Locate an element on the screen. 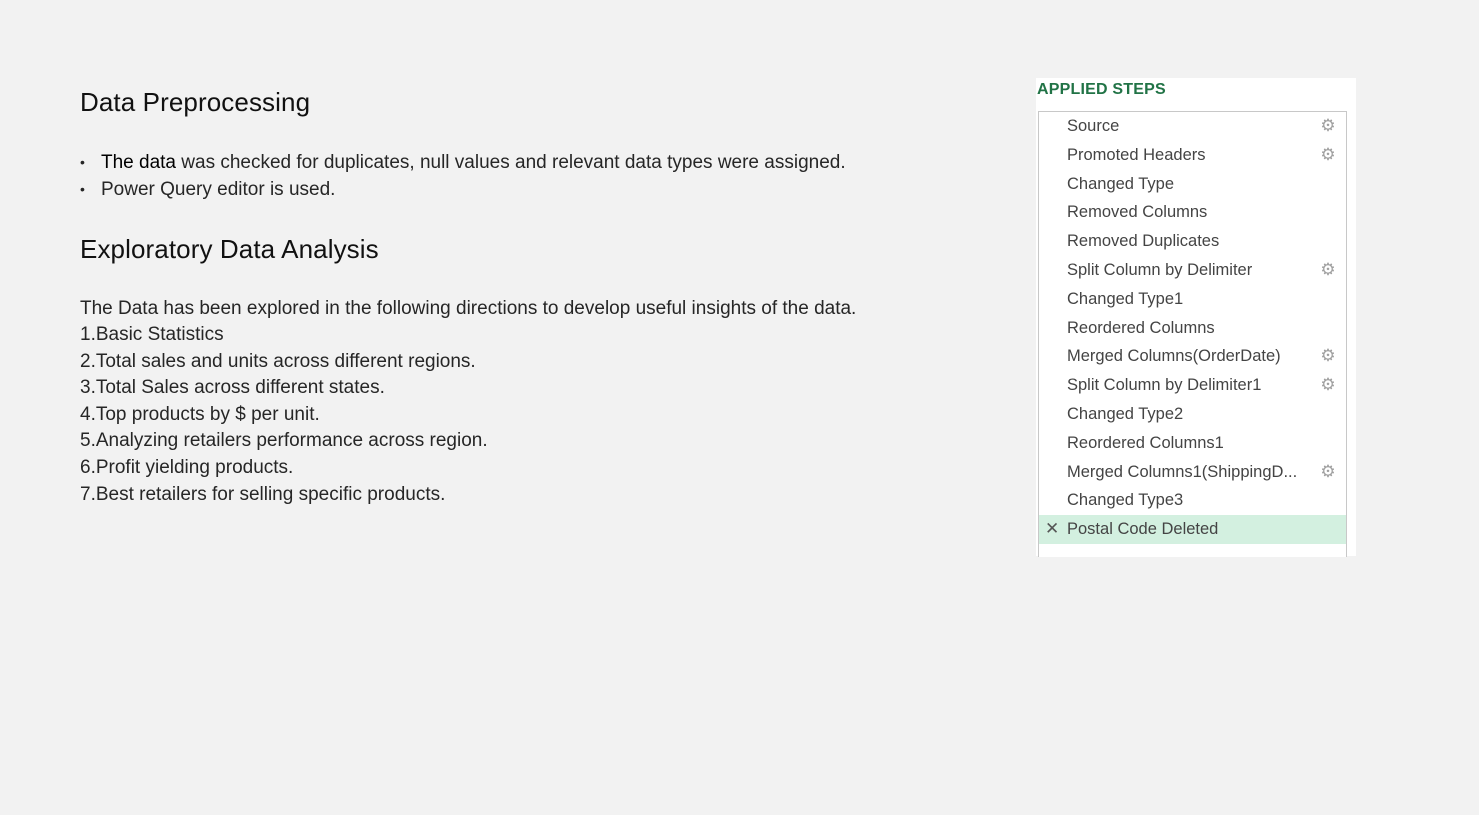 Image resolution: width=1479 pixels, height=815 pixels. applied-step-item: Reordered Columns1 is located at coordinates (1192, 443).